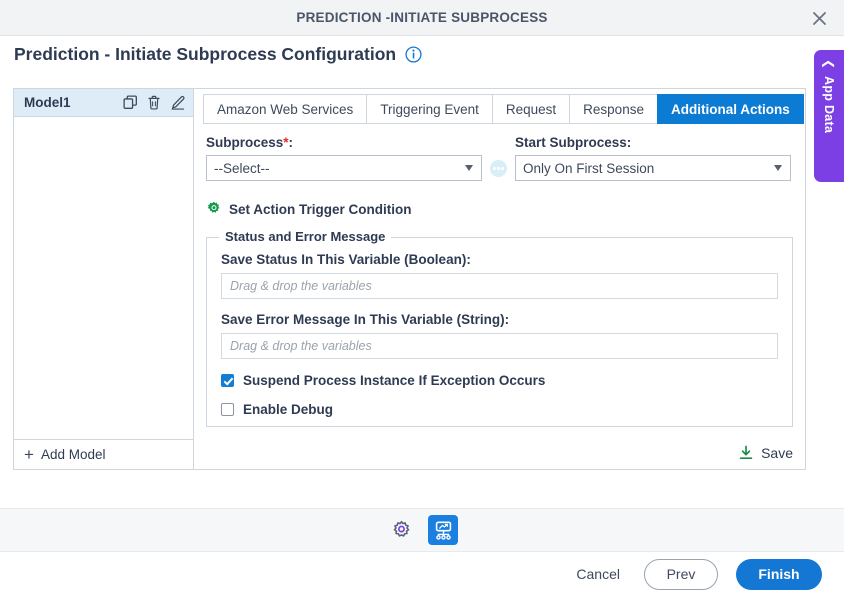 The height and width of the screenshot is (596, 844). Describe the element at coordinates (103, 103) in the screenshot. I see `list-item-model1: Model1` at that location.